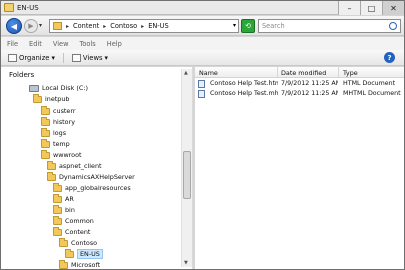 The image size is (405, 270). I want to click on tree-item-app-globalresources: app_globalresources, so click(92, 187).